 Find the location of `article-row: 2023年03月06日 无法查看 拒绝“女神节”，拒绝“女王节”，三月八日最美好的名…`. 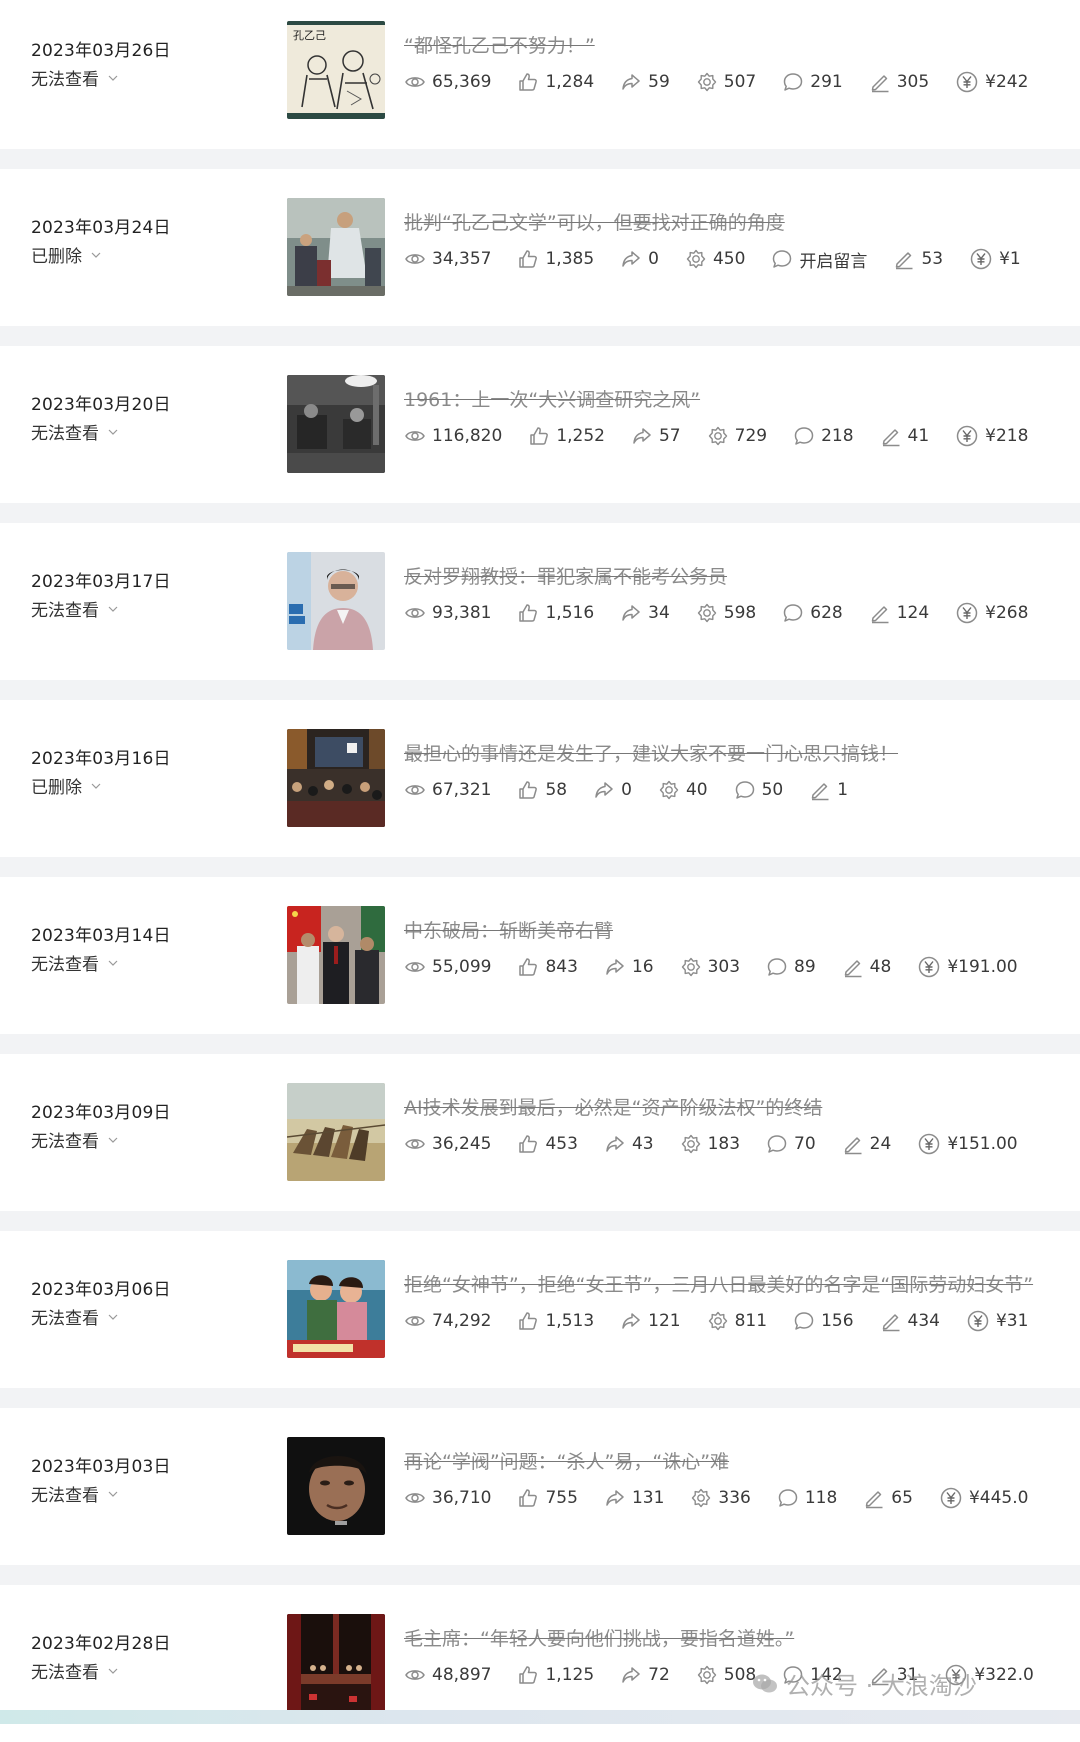

article-row: 2023年03月06日 无法查看 拒绝“女神节”，拒绝“女王节”，三月八日最美好的名… is located at coordinates (540, 1309).